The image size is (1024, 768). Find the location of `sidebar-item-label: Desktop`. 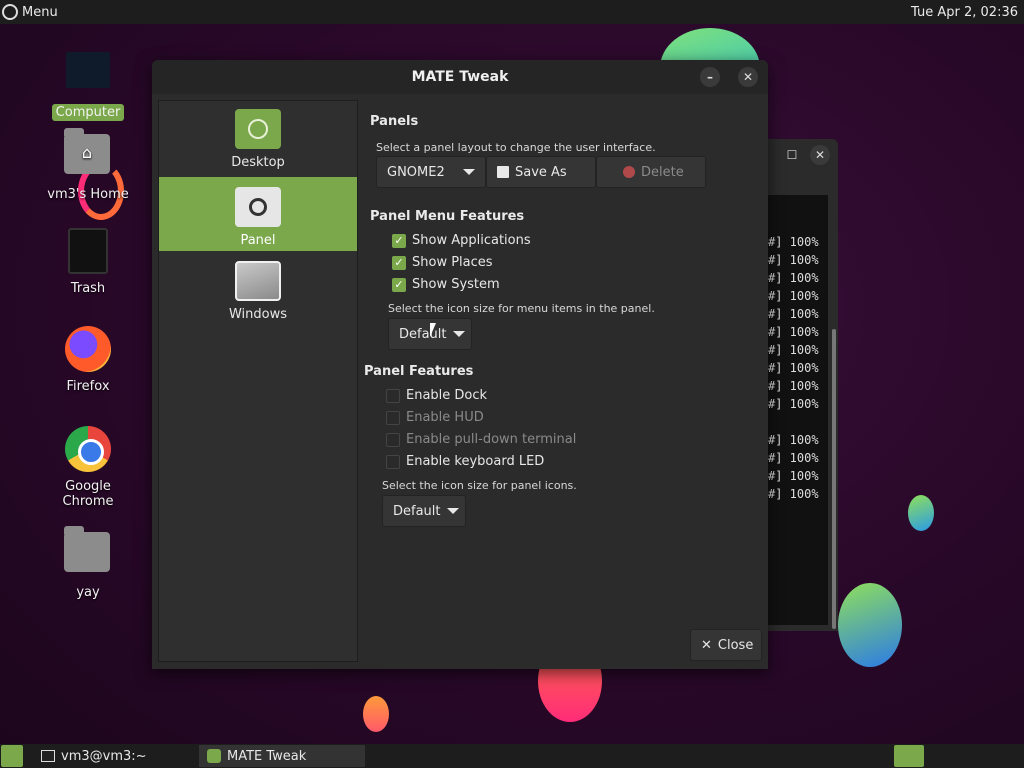

sidebar-item-label: Desktop is located at coordinates (258, 162).